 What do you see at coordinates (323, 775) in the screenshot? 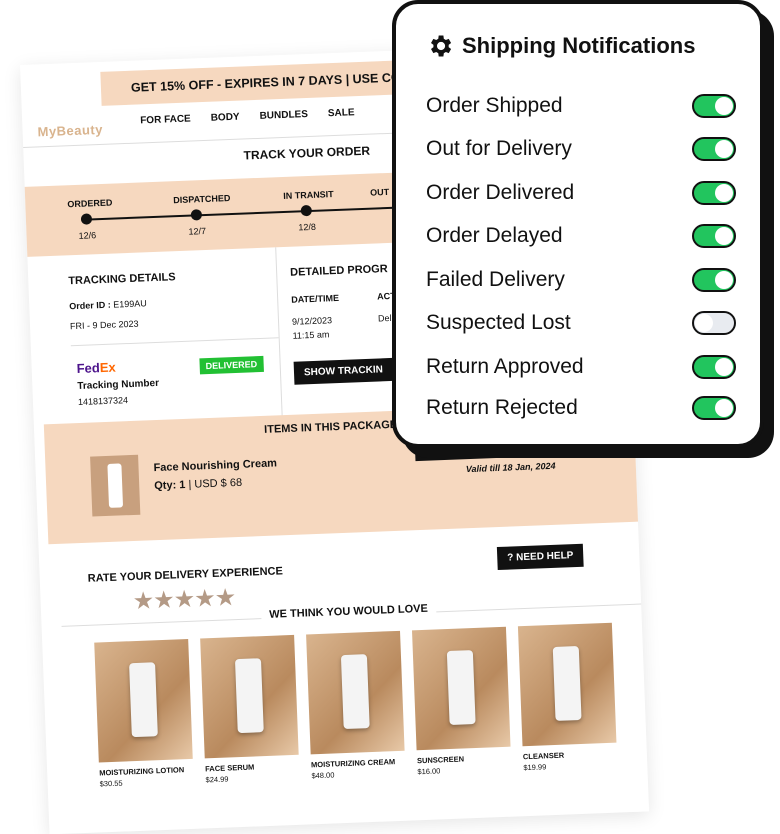
I see `product-card-price: $48.00` at bounding box center [323, 775].